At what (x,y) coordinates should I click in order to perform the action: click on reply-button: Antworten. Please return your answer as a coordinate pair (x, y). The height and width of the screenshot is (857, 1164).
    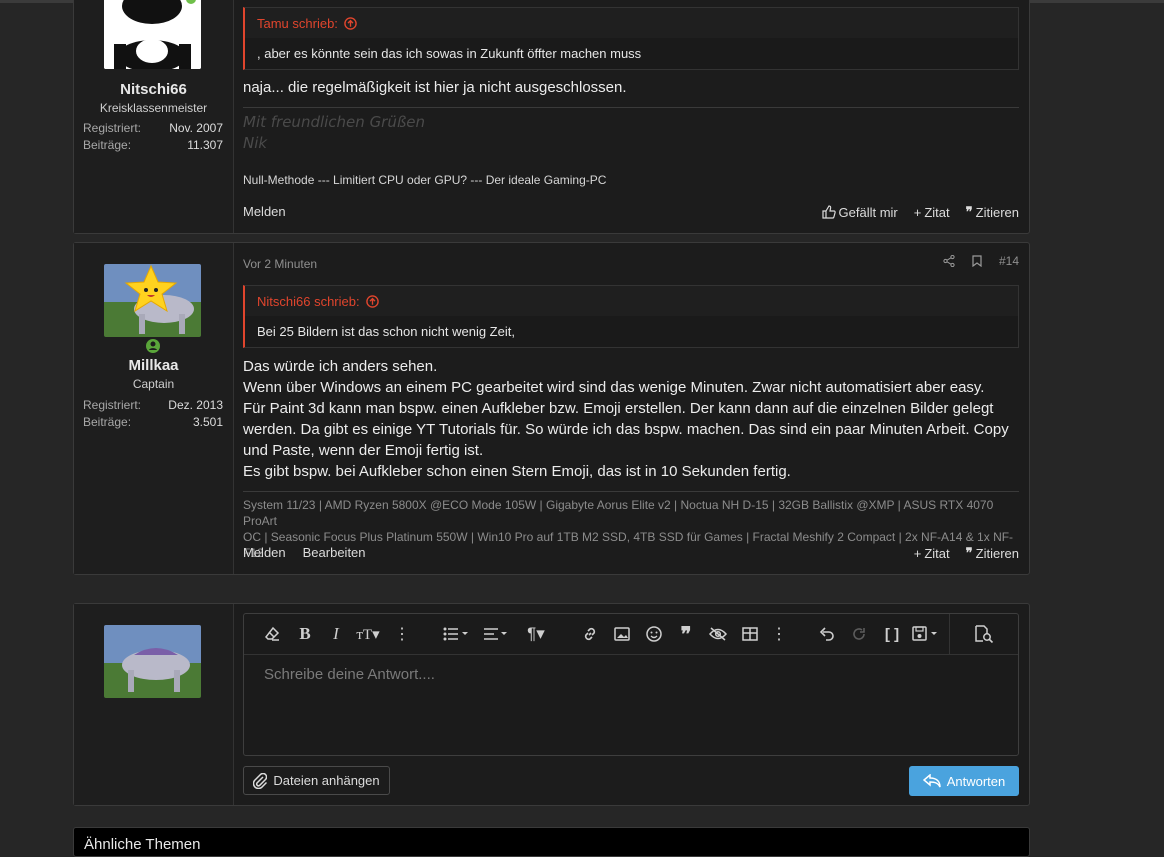
    Looking at the image, I should click on (964, 781).